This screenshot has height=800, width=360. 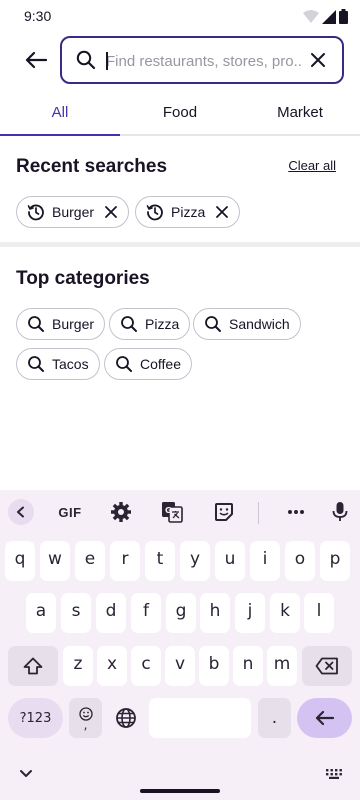 What do you see at coordinates (324, 718) in the screenshot?
I see `enter-key` at bounding box center [324, 718].